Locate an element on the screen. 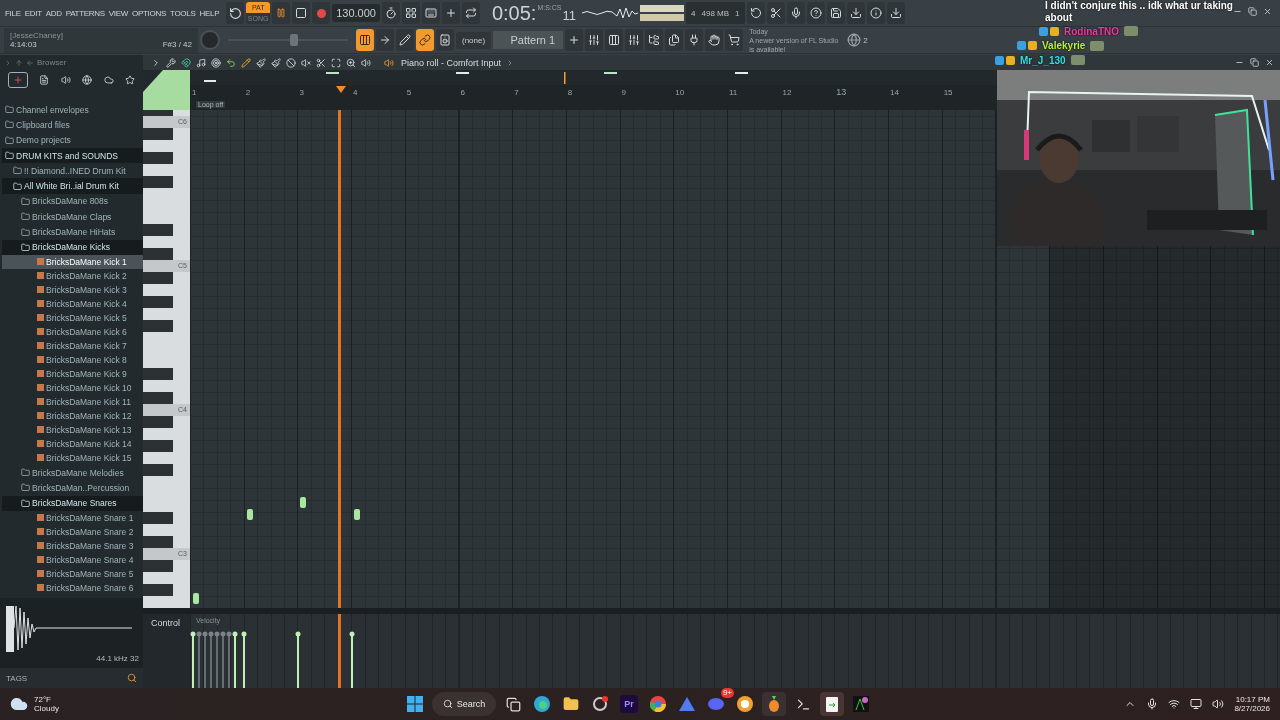  folder-icon is located at coordinates (571, 704).